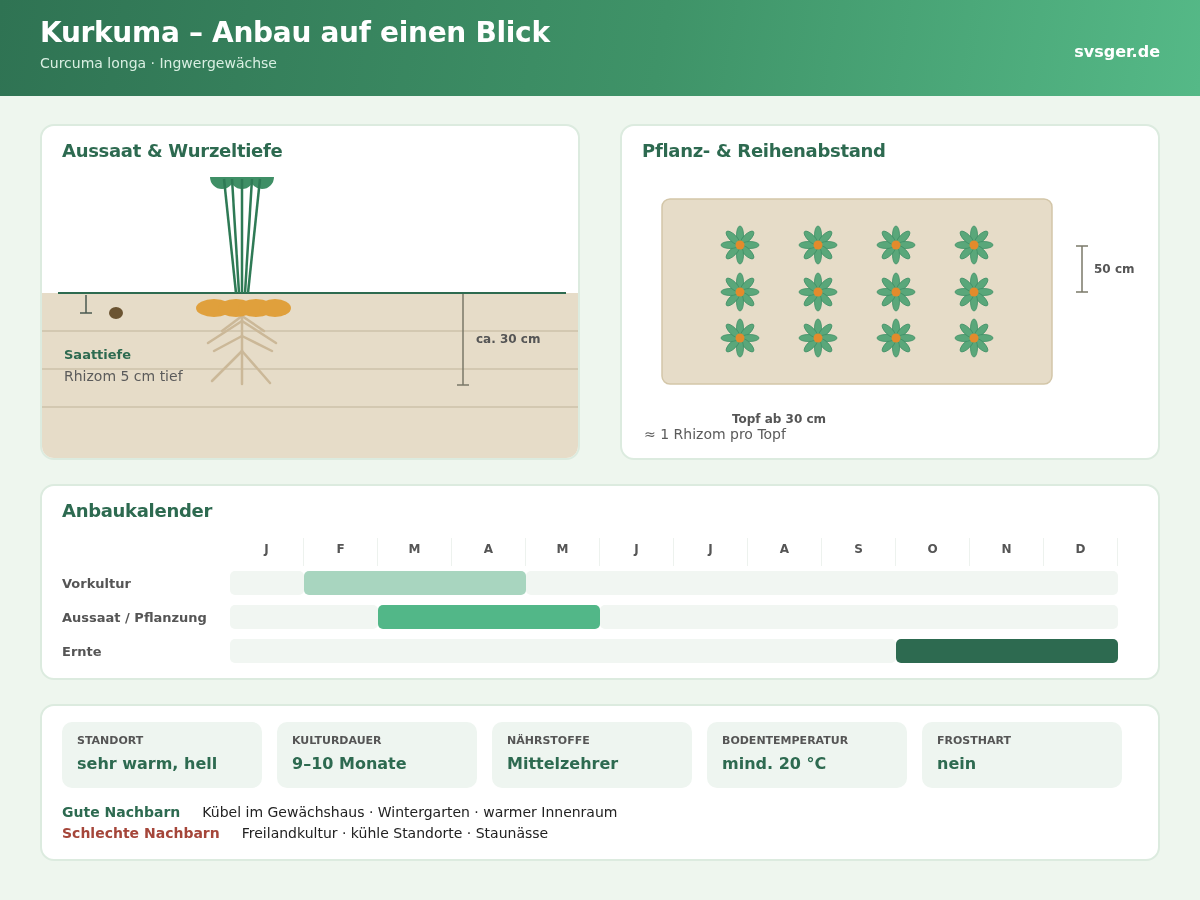 The height and width of the screenshot is (900, 1200). I want to click on root-depth-label: ca. 30 cm, so click(508, 339).